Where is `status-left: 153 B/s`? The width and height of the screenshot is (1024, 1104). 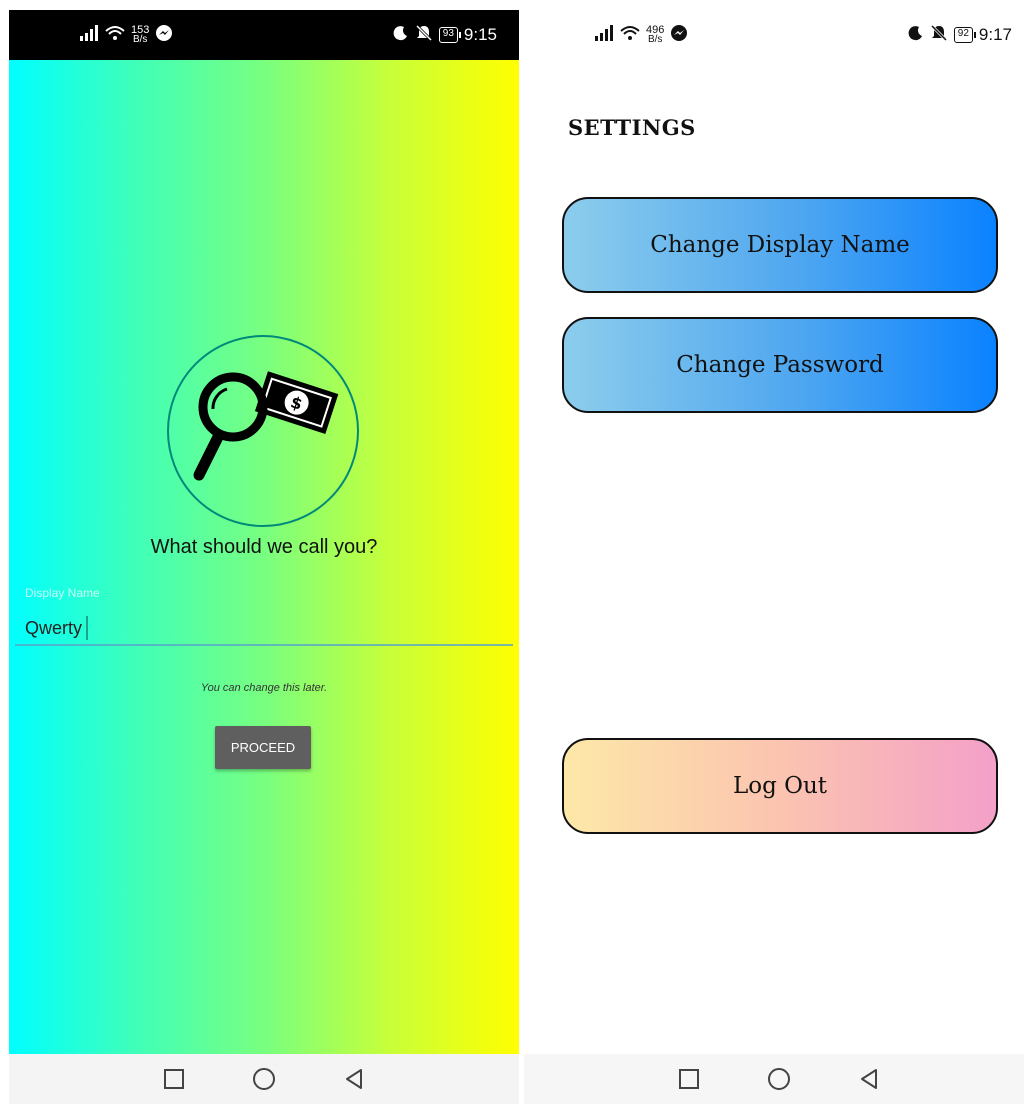 status-left: 153 B/s is located at coordinates (126, 35).